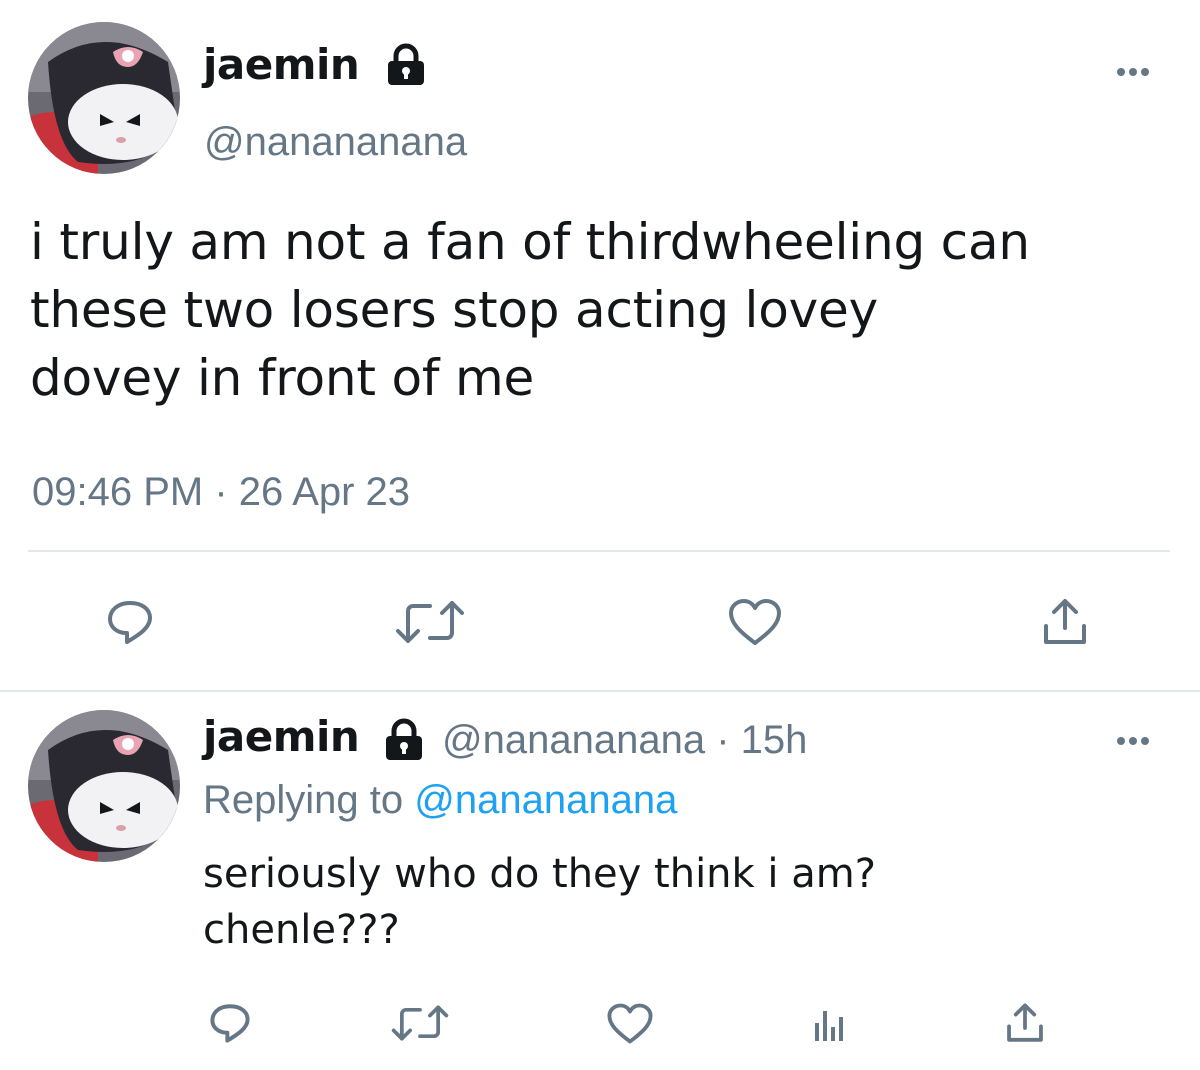  I want to click on tweet-age: 15h, so click(774, 740).